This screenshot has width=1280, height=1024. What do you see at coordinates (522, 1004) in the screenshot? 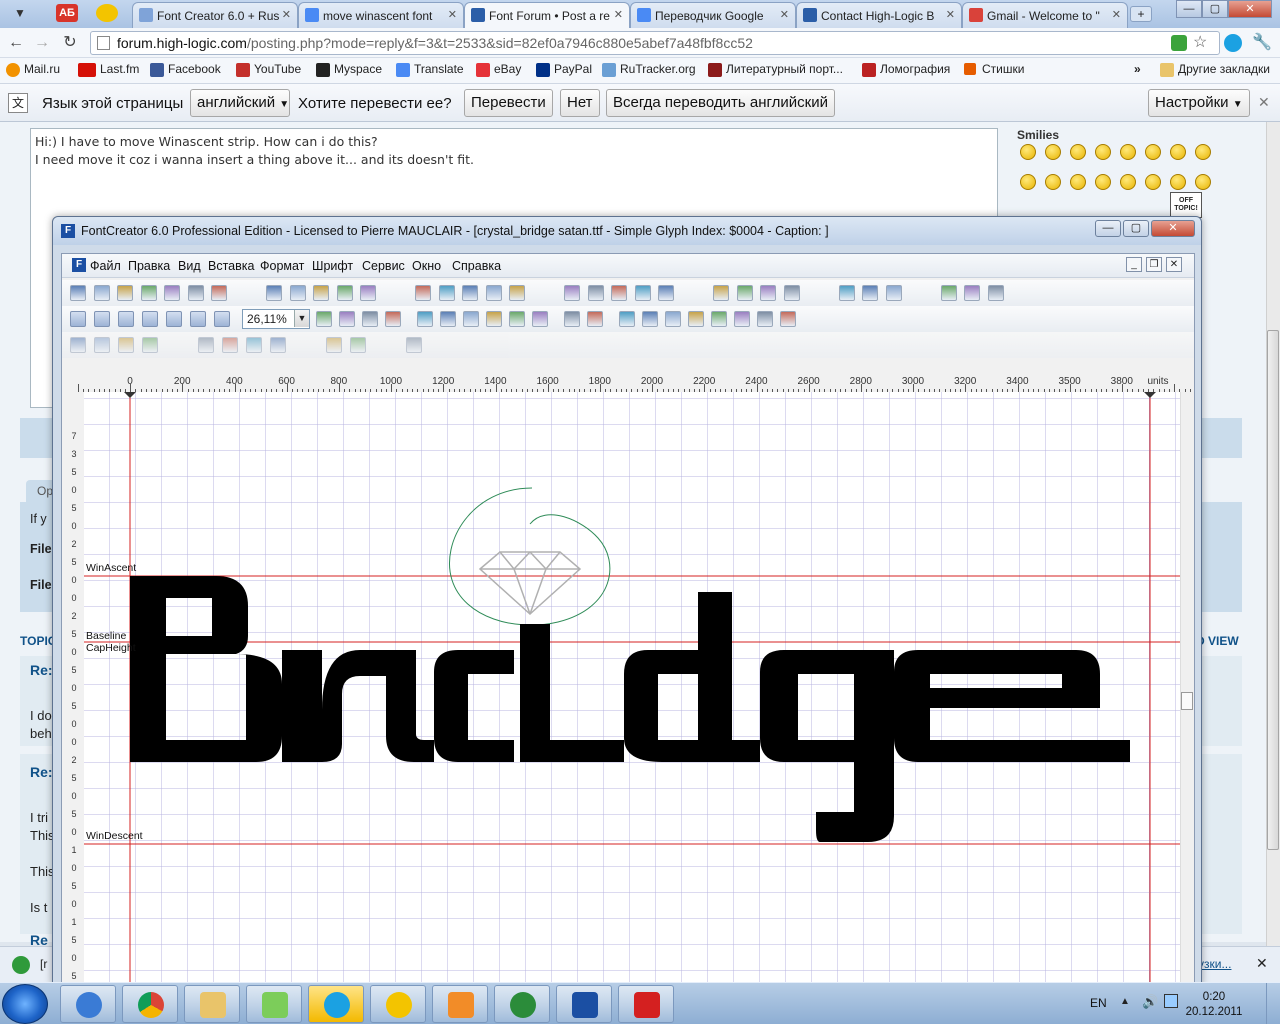
I see `taskbar-utorrent` at bounding box center [522, 1004].